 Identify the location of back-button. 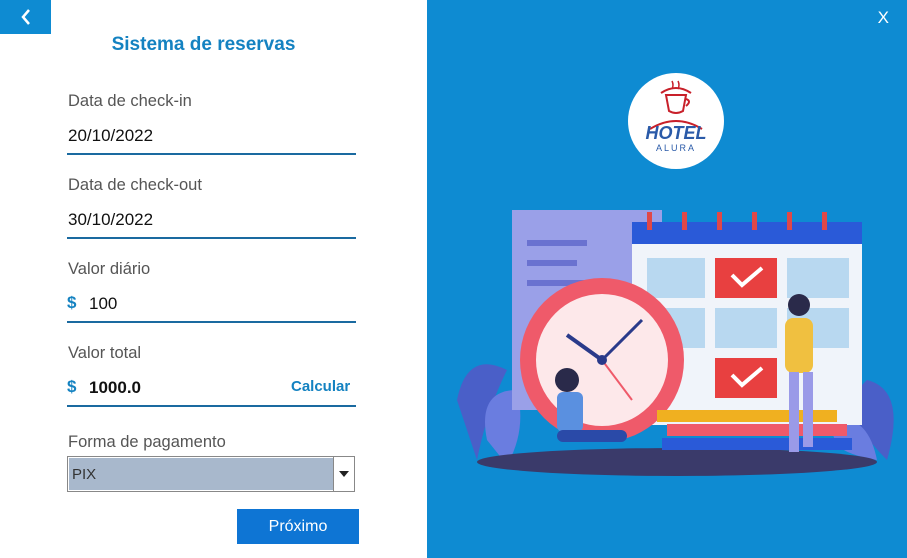
(25, 17).